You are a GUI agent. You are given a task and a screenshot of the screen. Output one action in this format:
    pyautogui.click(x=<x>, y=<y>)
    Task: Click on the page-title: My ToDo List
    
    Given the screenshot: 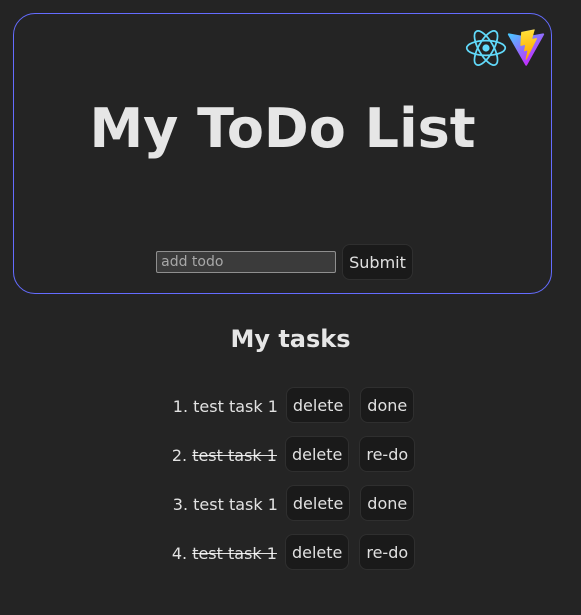 What is the action you would take?
    pyautogui.click(x=282, y=128)
    